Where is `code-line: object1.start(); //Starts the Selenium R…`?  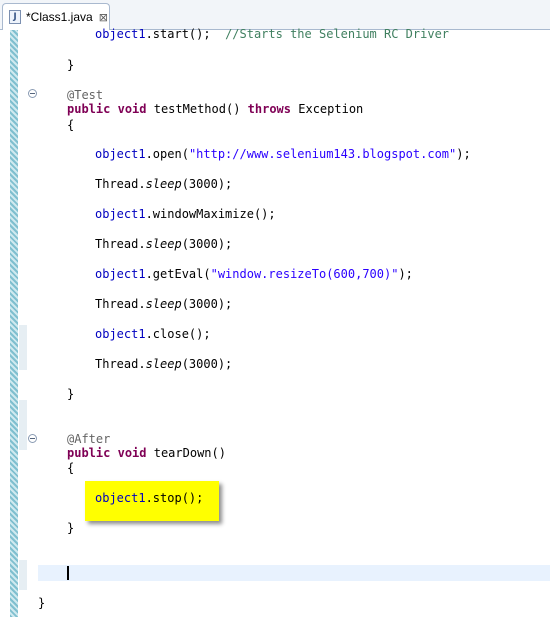 code-line: object1.start(); //Starts the Selenium R… is located at coordinates (272, 34).